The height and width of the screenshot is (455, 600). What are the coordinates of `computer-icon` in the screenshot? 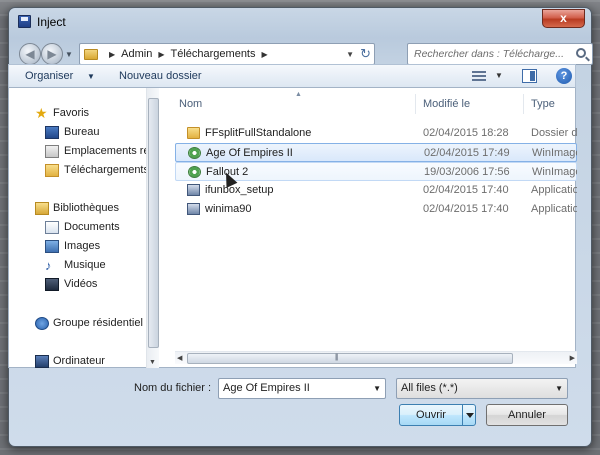 It's located at (42, 361).